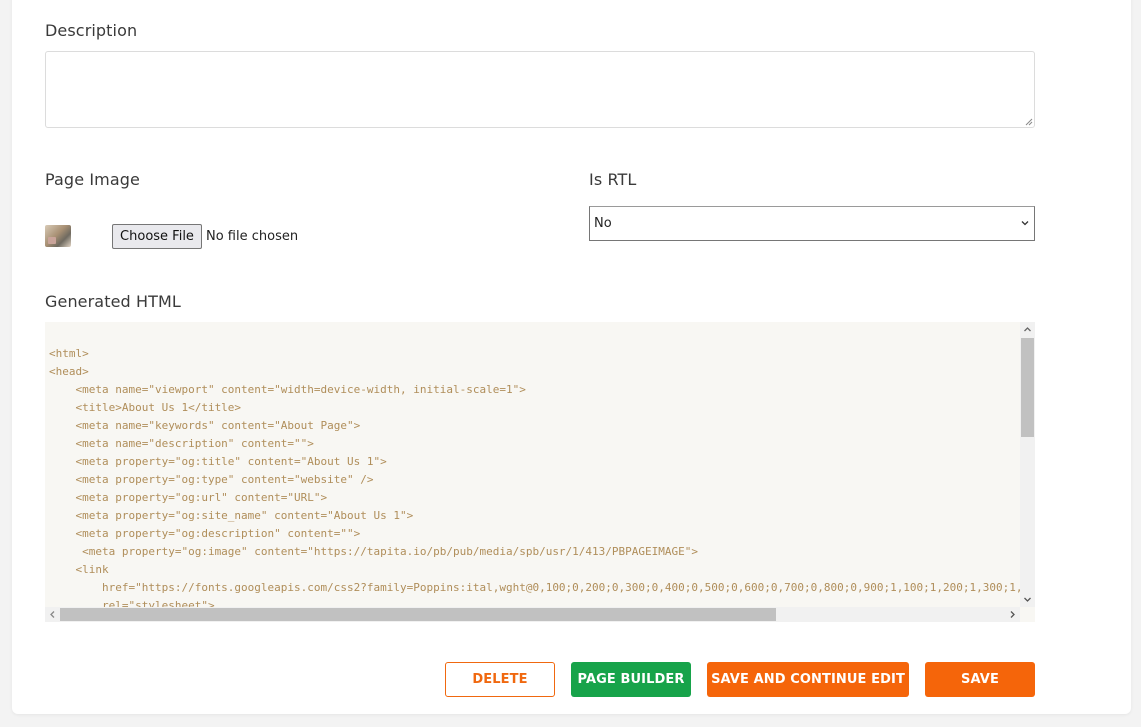  What do you see at coordinates (1027, 464) in the screenshot?
I see `vertical-scrollbar` at bounding box center [1027, 464].